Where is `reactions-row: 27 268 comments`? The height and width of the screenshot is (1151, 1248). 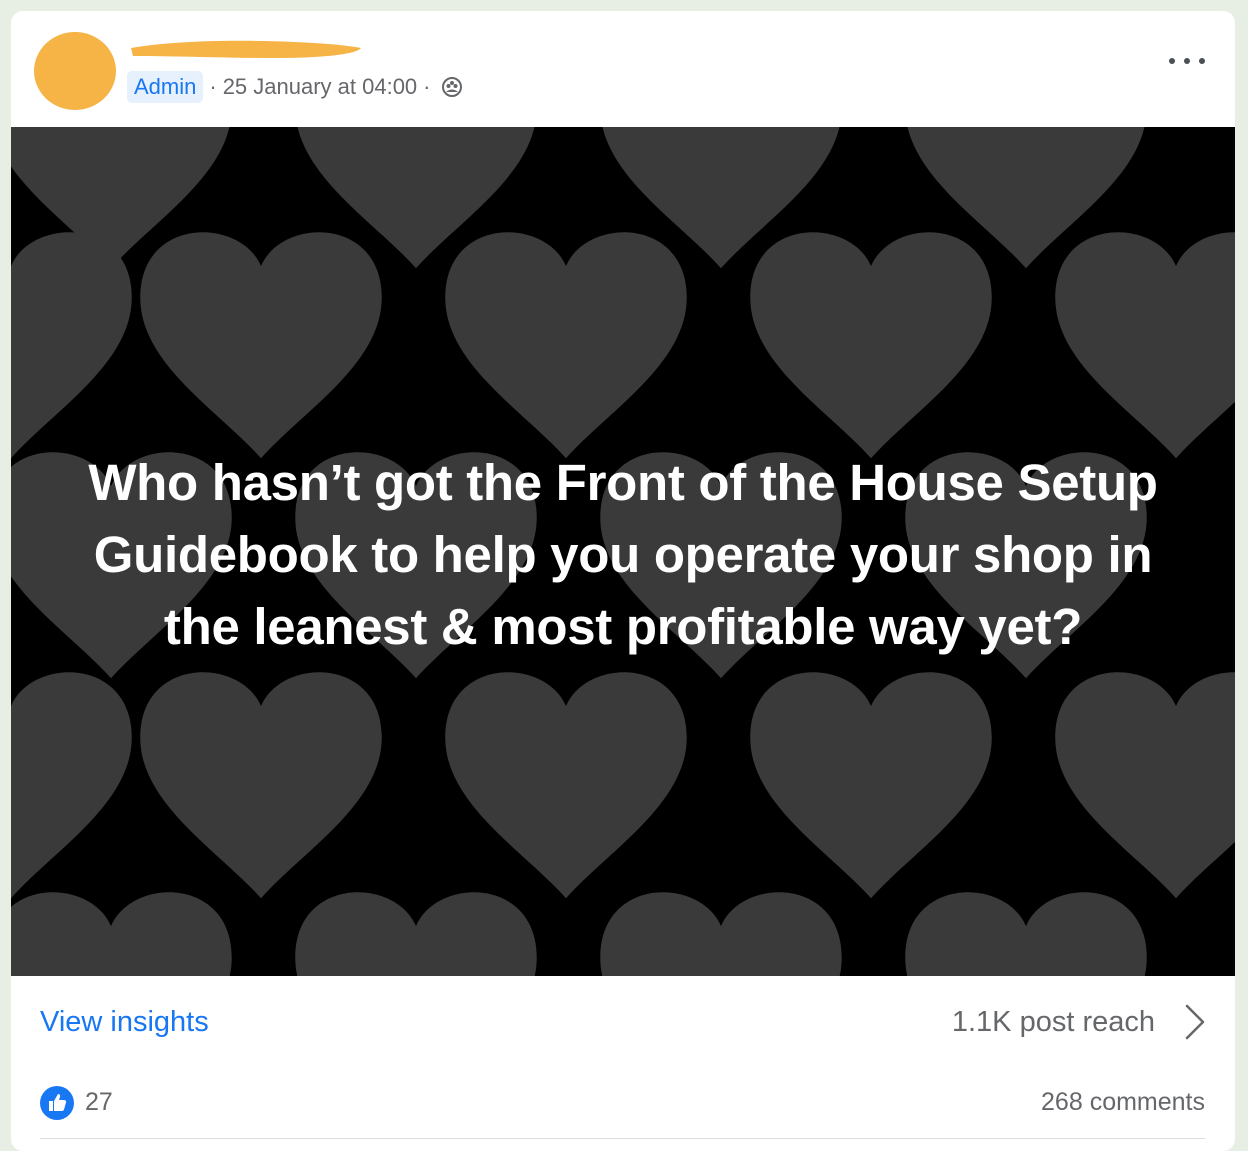
reactions-row: 27 268 comments is located at coordinates (623, 1106).